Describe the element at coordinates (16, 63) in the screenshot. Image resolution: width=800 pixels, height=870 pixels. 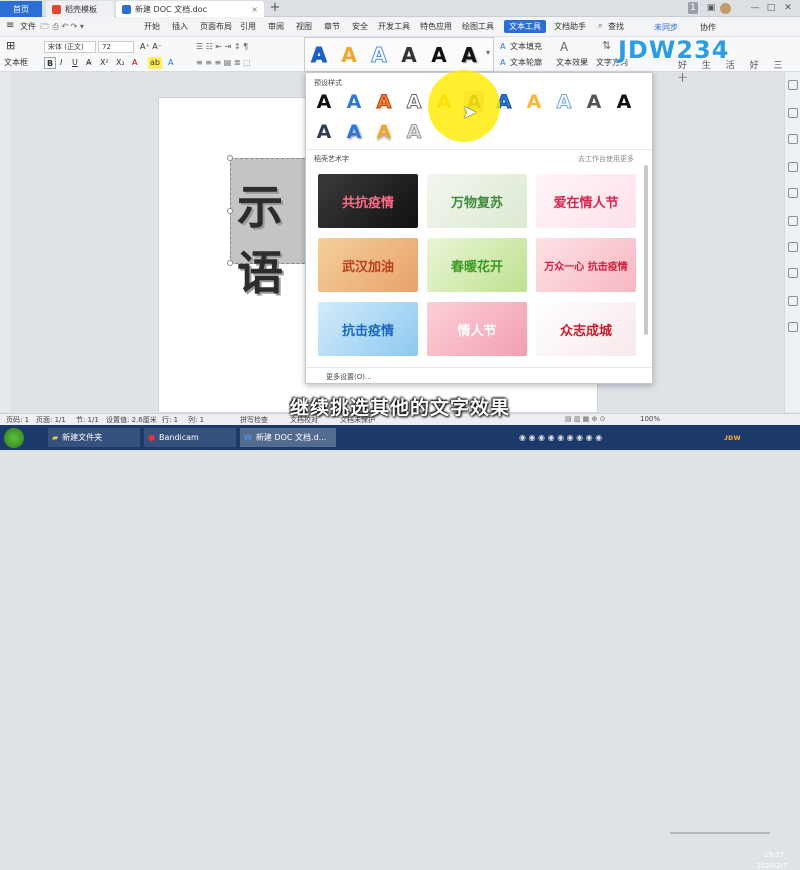
I see `textbox-button: 文本框` at that location.